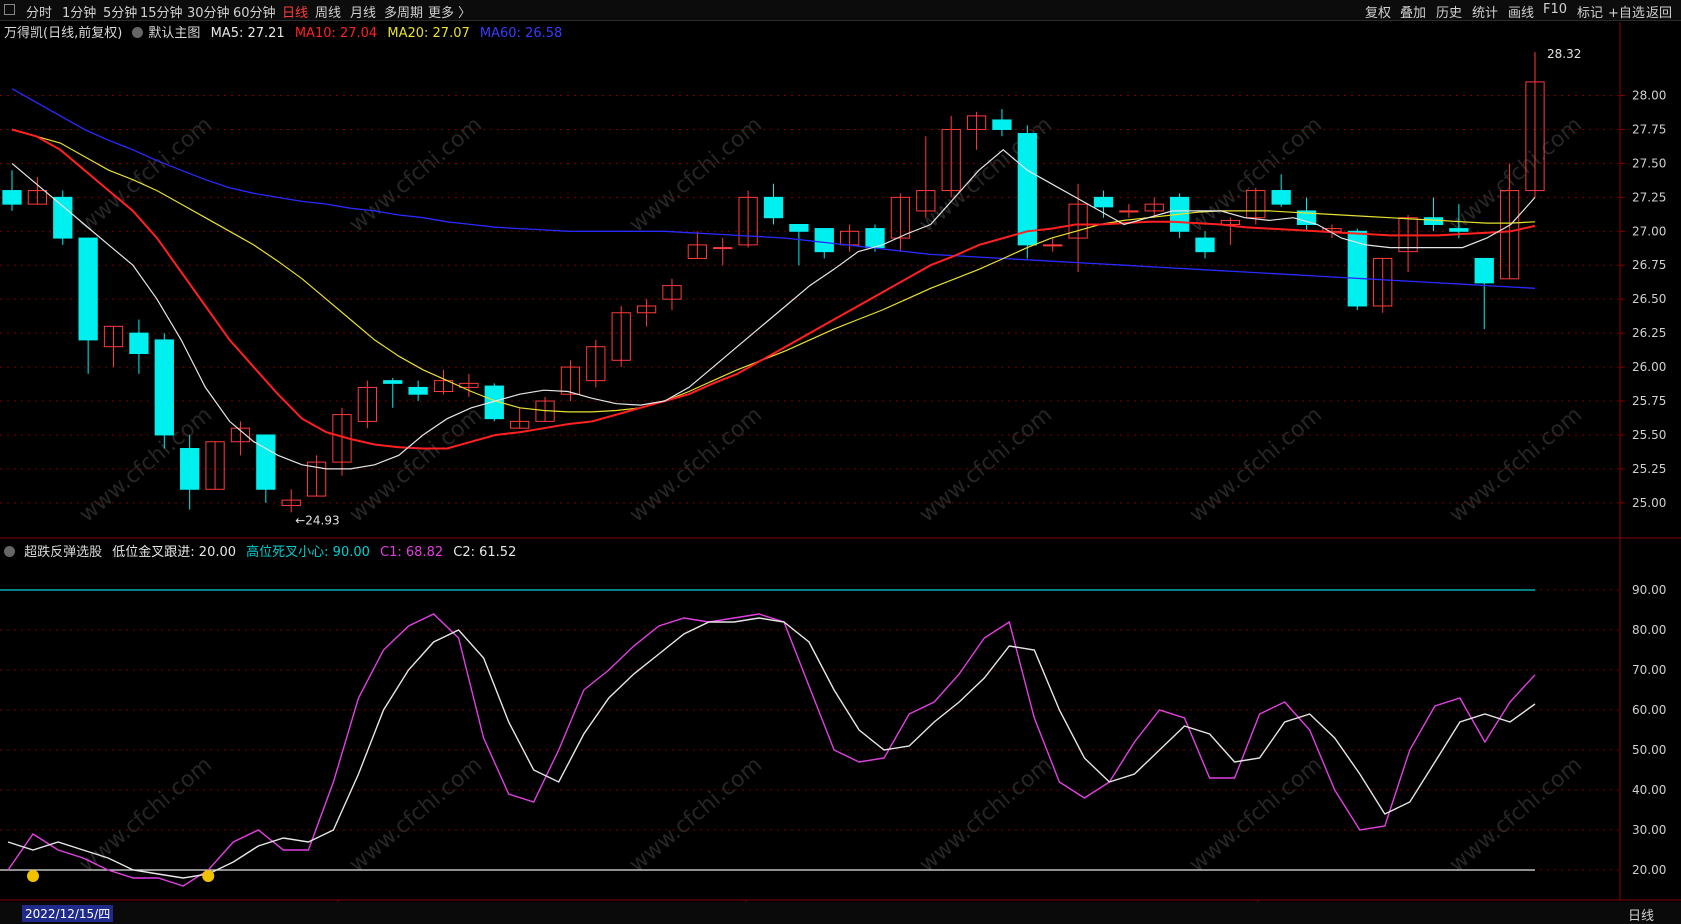 The image size is (1681, 924). What do you see at coordinates (1649, 163) in the screenshot?
I see `price-tick-label: 27.50` at bounding box center [1649, 163].